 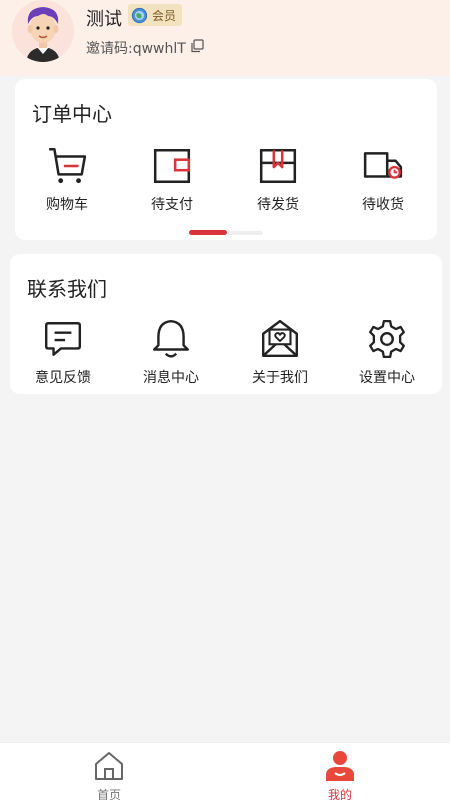 What do you see at coordinates (340, 766) in the screenshot?
I see `user-icon` at bounding box center [340, 766].